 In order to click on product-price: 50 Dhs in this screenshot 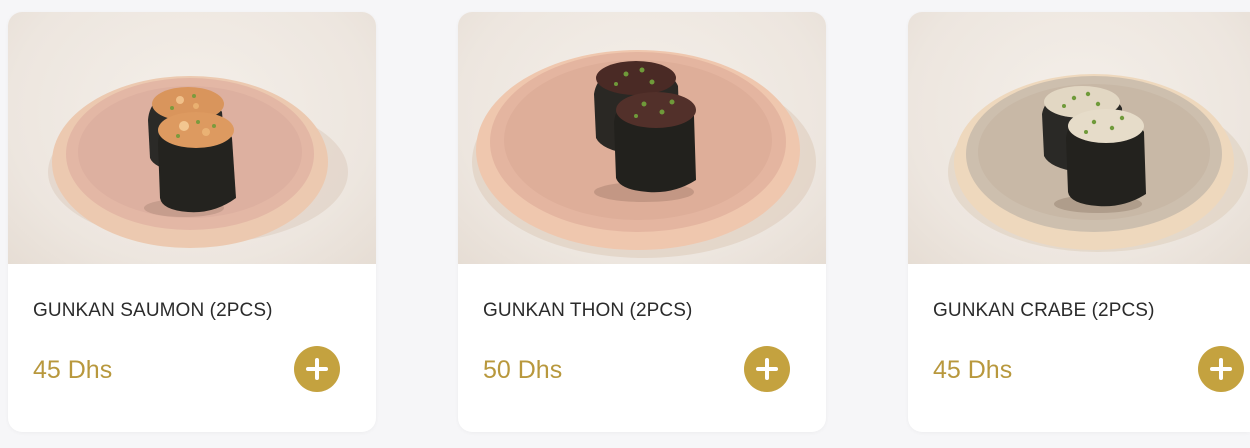, I will do `click(523, 370)`.